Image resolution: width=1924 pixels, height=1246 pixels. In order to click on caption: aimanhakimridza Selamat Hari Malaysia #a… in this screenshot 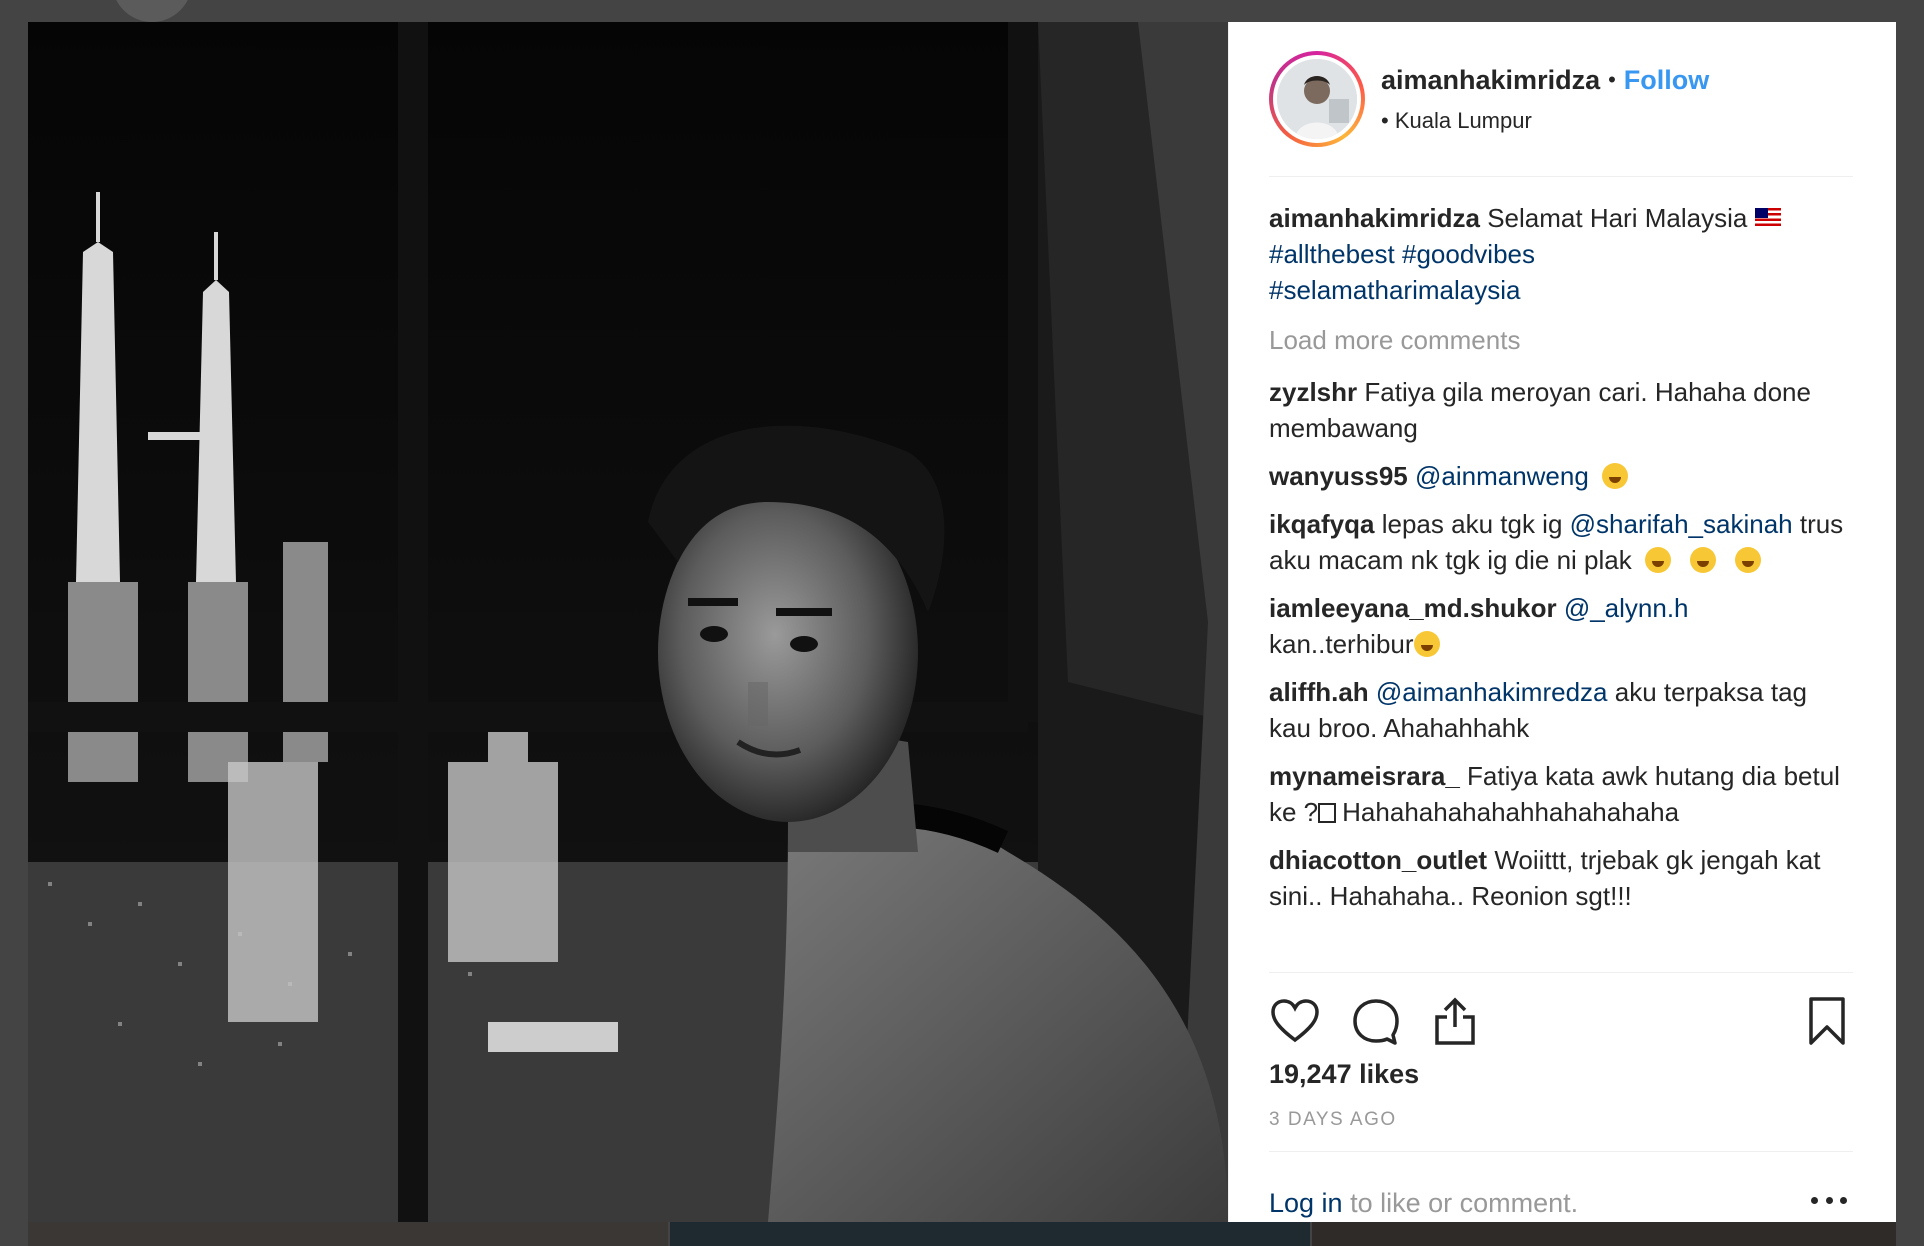, I will do `click(1559, 254)`.